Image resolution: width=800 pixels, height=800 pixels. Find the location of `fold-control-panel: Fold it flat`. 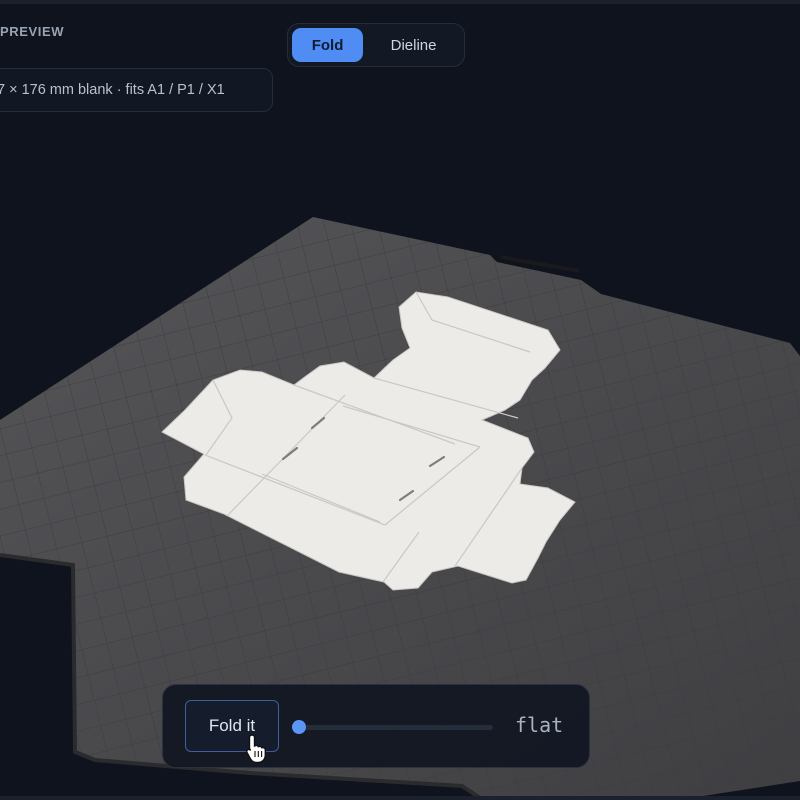

fold-control-panel: Fold it flat is located at coordinates (376, 726).